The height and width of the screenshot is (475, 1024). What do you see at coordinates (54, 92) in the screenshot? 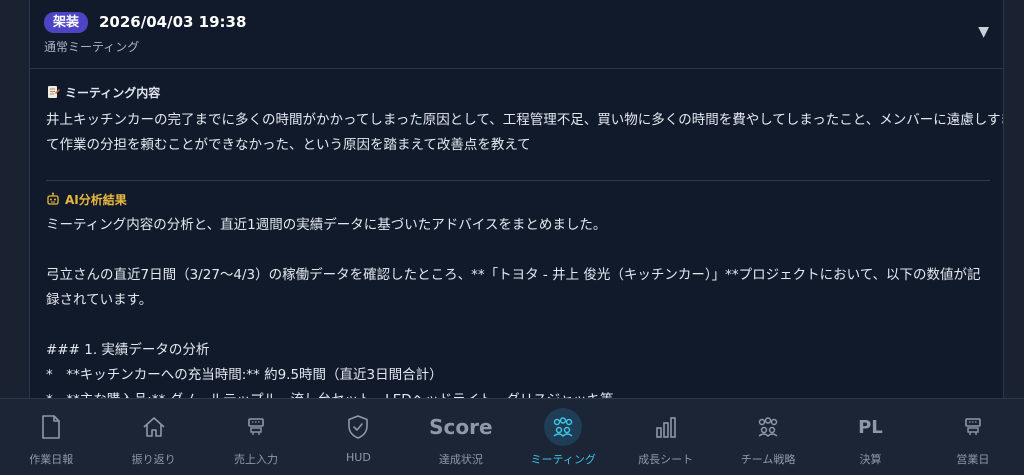
I see `memo-icon` at bounding box center [54, 92].